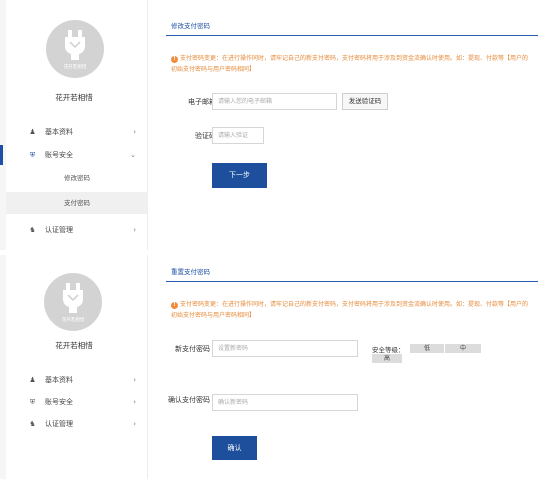 The height and width of the screenshot is (479, 558). What do you see at coordinates (234, 448) in the screenshot?
I see `confirm-button: 确认` at bounding box center [234, 448].